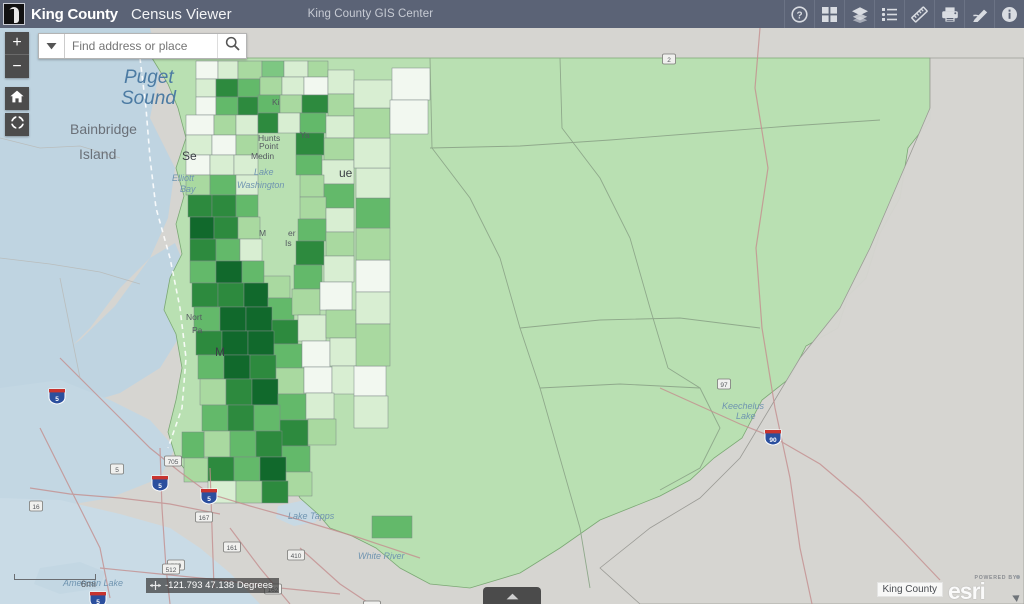 The height and width of the screenshot is (604, 1024). Describe the element at coordinates (370, 14) in the screenshot. I see `org-subtitle: King County GIS Center` at that location.